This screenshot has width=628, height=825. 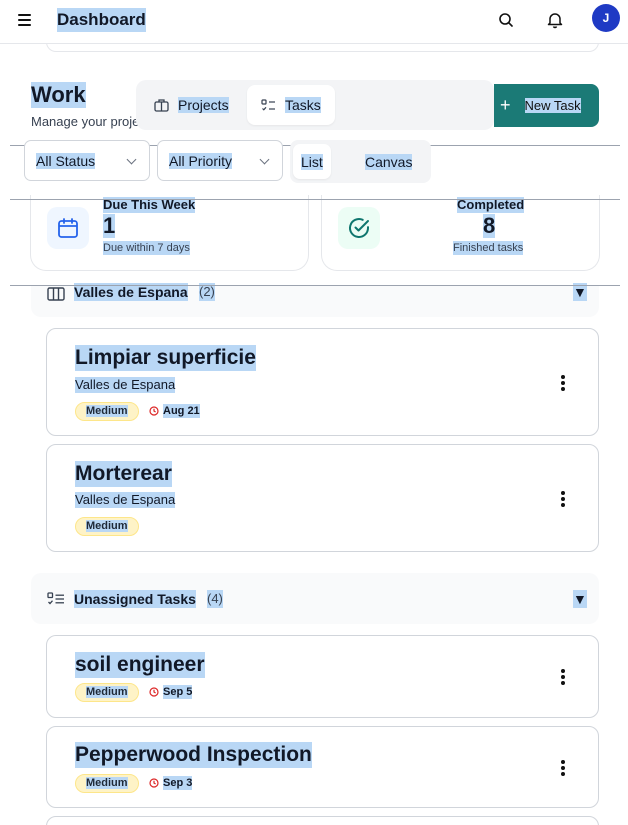 I want to click on list-view-button: List, so click(x=312, y=161).